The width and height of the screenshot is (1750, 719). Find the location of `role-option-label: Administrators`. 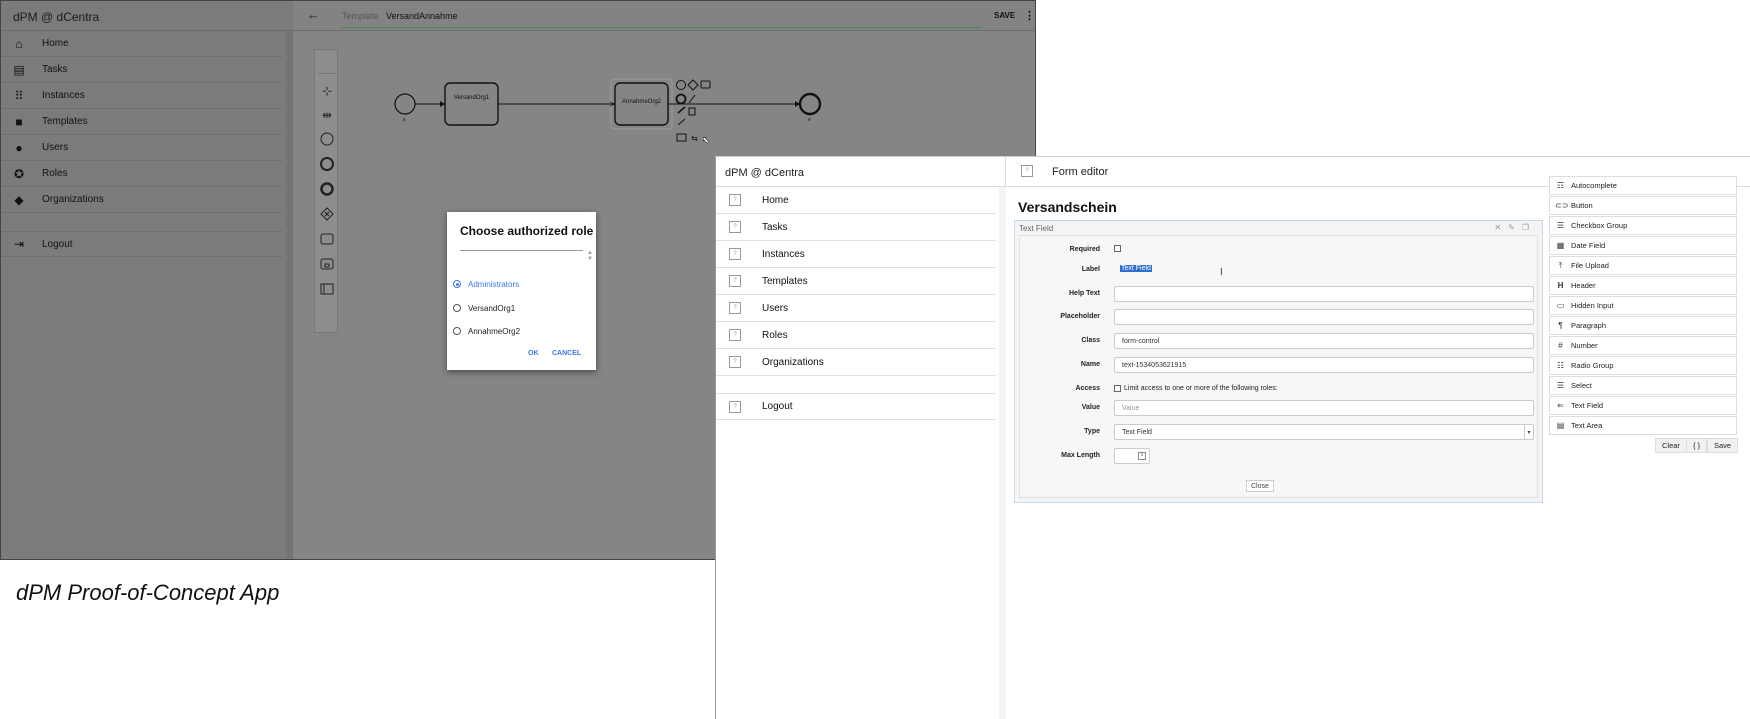

role-option-label: Administrators is located at coordinates (494, 284).